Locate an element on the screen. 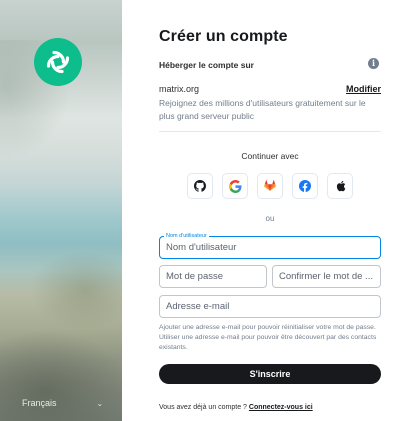 This screenshot has height=421, width=401. host-label: Héberger le compte sur is located at coordinates (206, 65).